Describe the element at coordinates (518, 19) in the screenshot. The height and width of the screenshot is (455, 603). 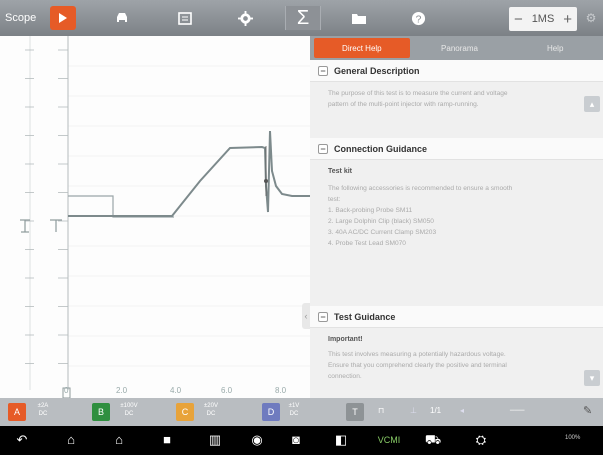
I see `timebase-minus-button: −` at that location.